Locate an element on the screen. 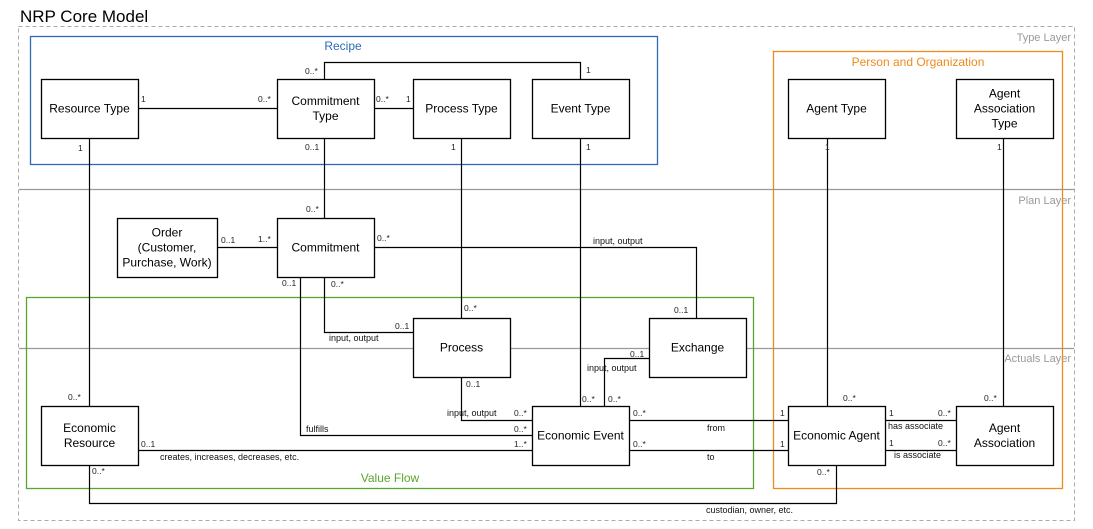 This screenshot has height=529, width=1093. class-name-line: Economic is located at coordinates (89, 428).